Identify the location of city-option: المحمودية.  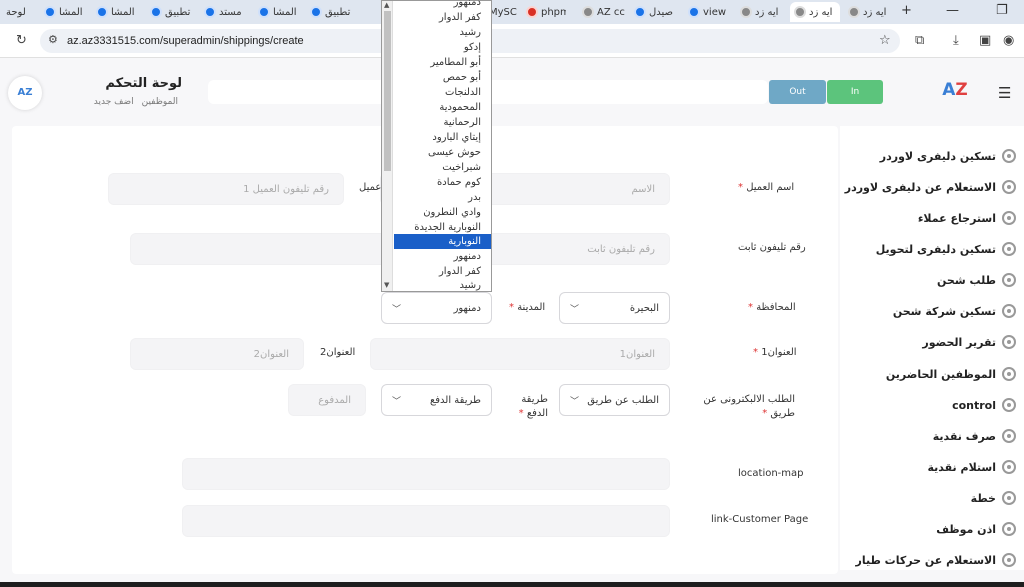
(442, 107).